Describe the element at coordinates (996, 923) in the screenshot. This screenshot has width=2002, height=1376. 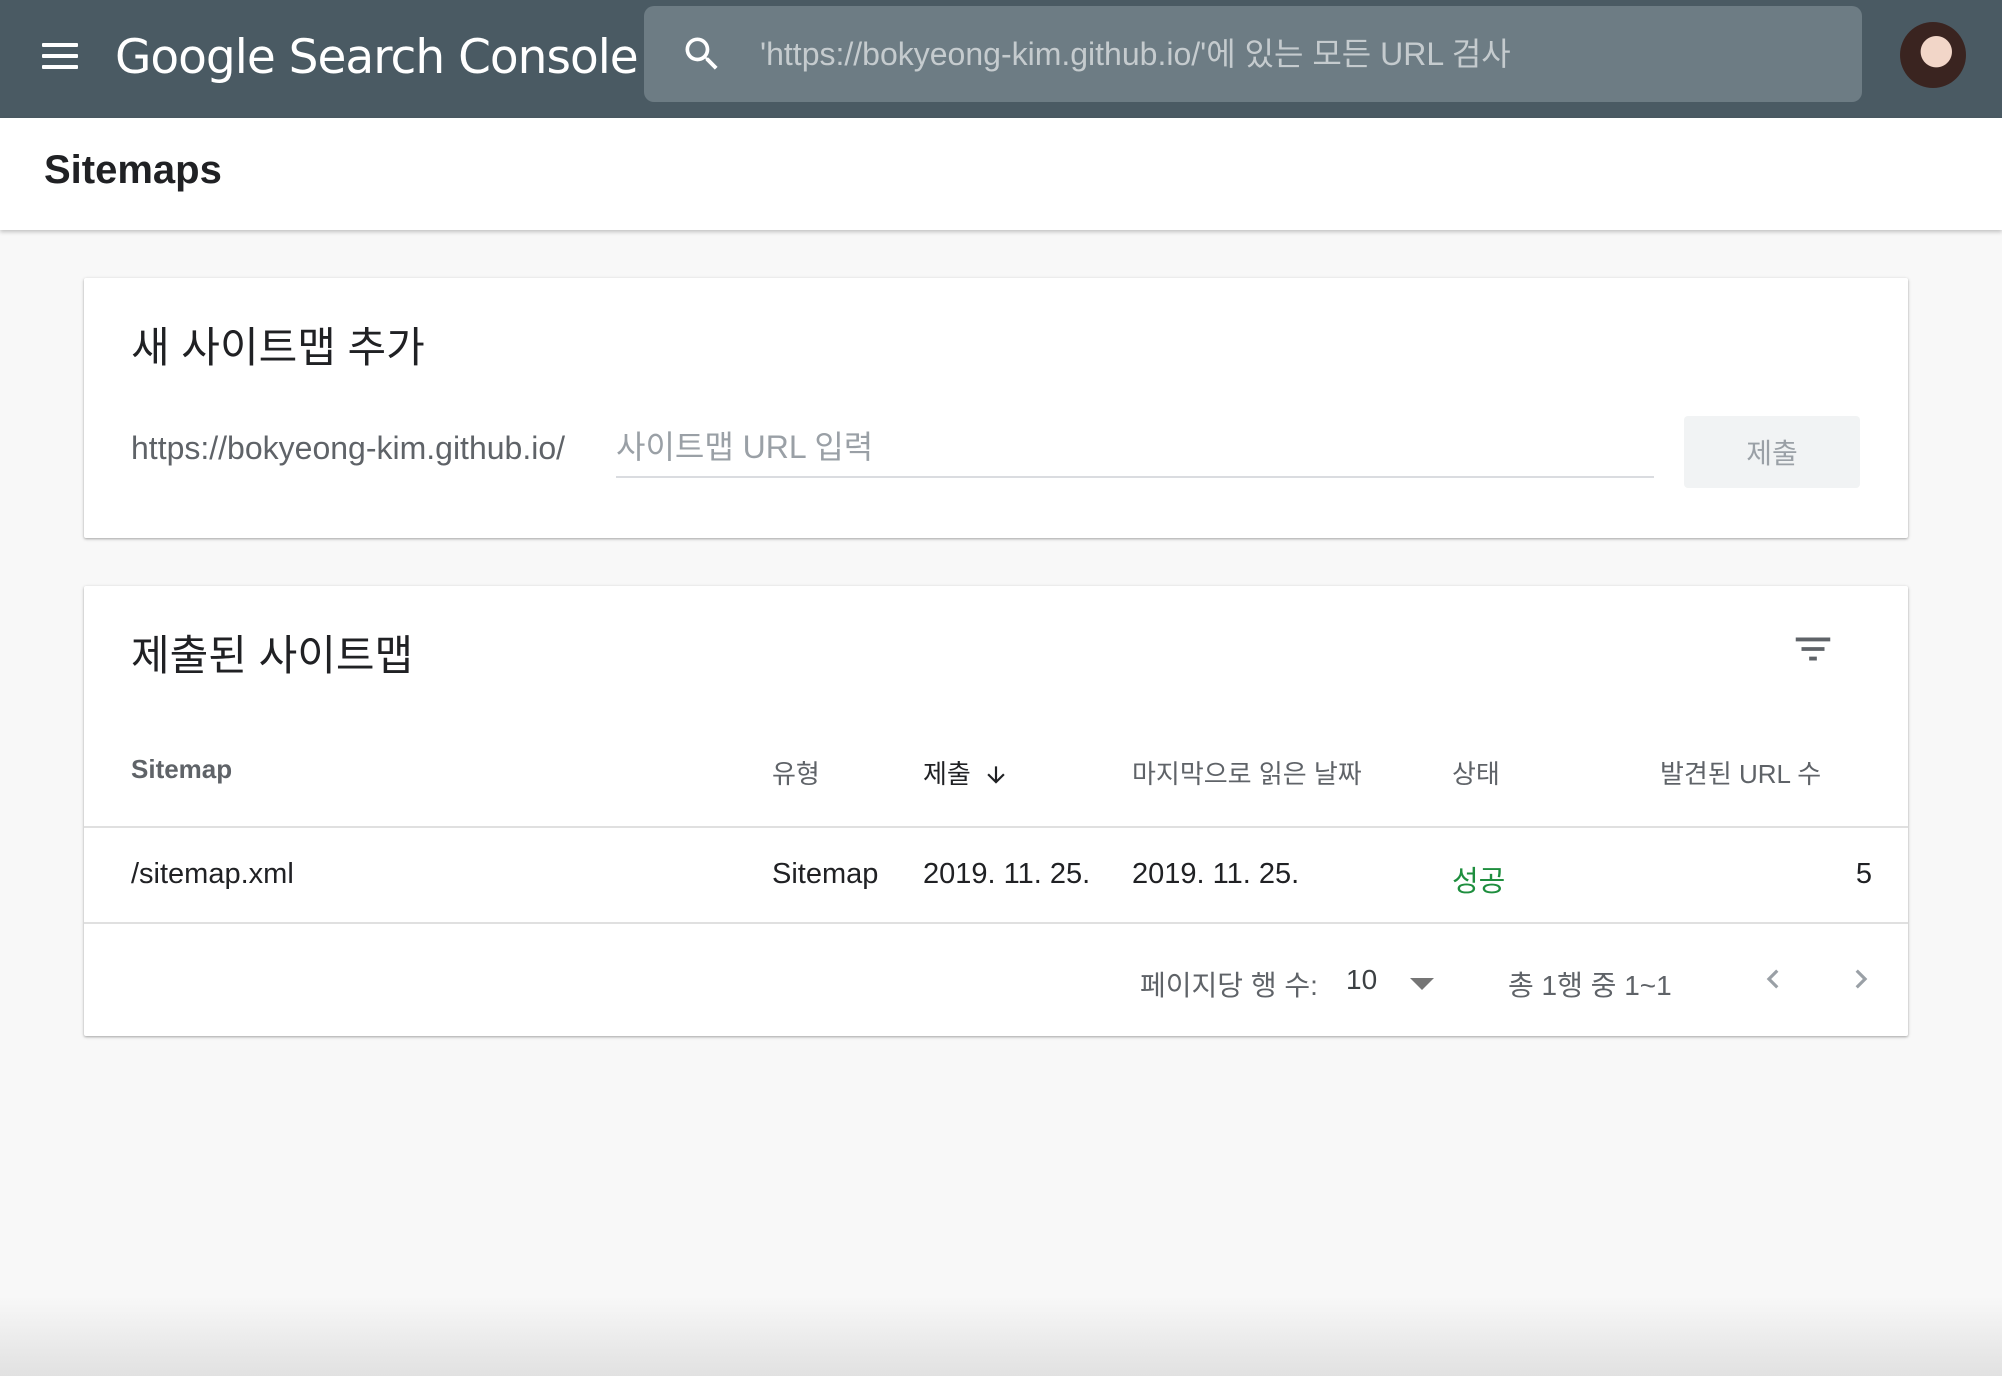
I see `row-divider` at that location.